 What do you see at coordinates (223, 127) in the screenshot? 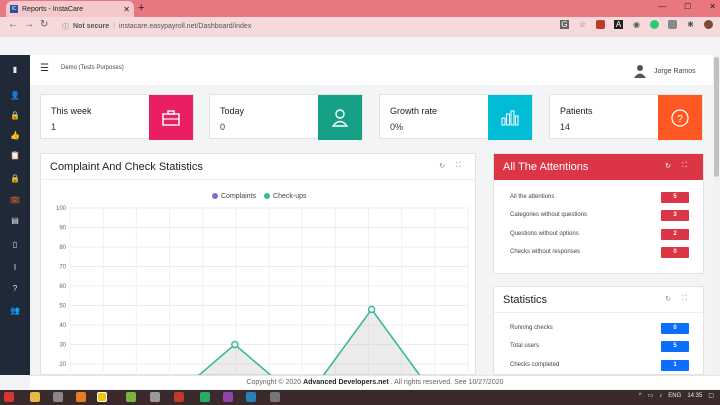
I see `card-value: 0` at bounding box center [223, 127].